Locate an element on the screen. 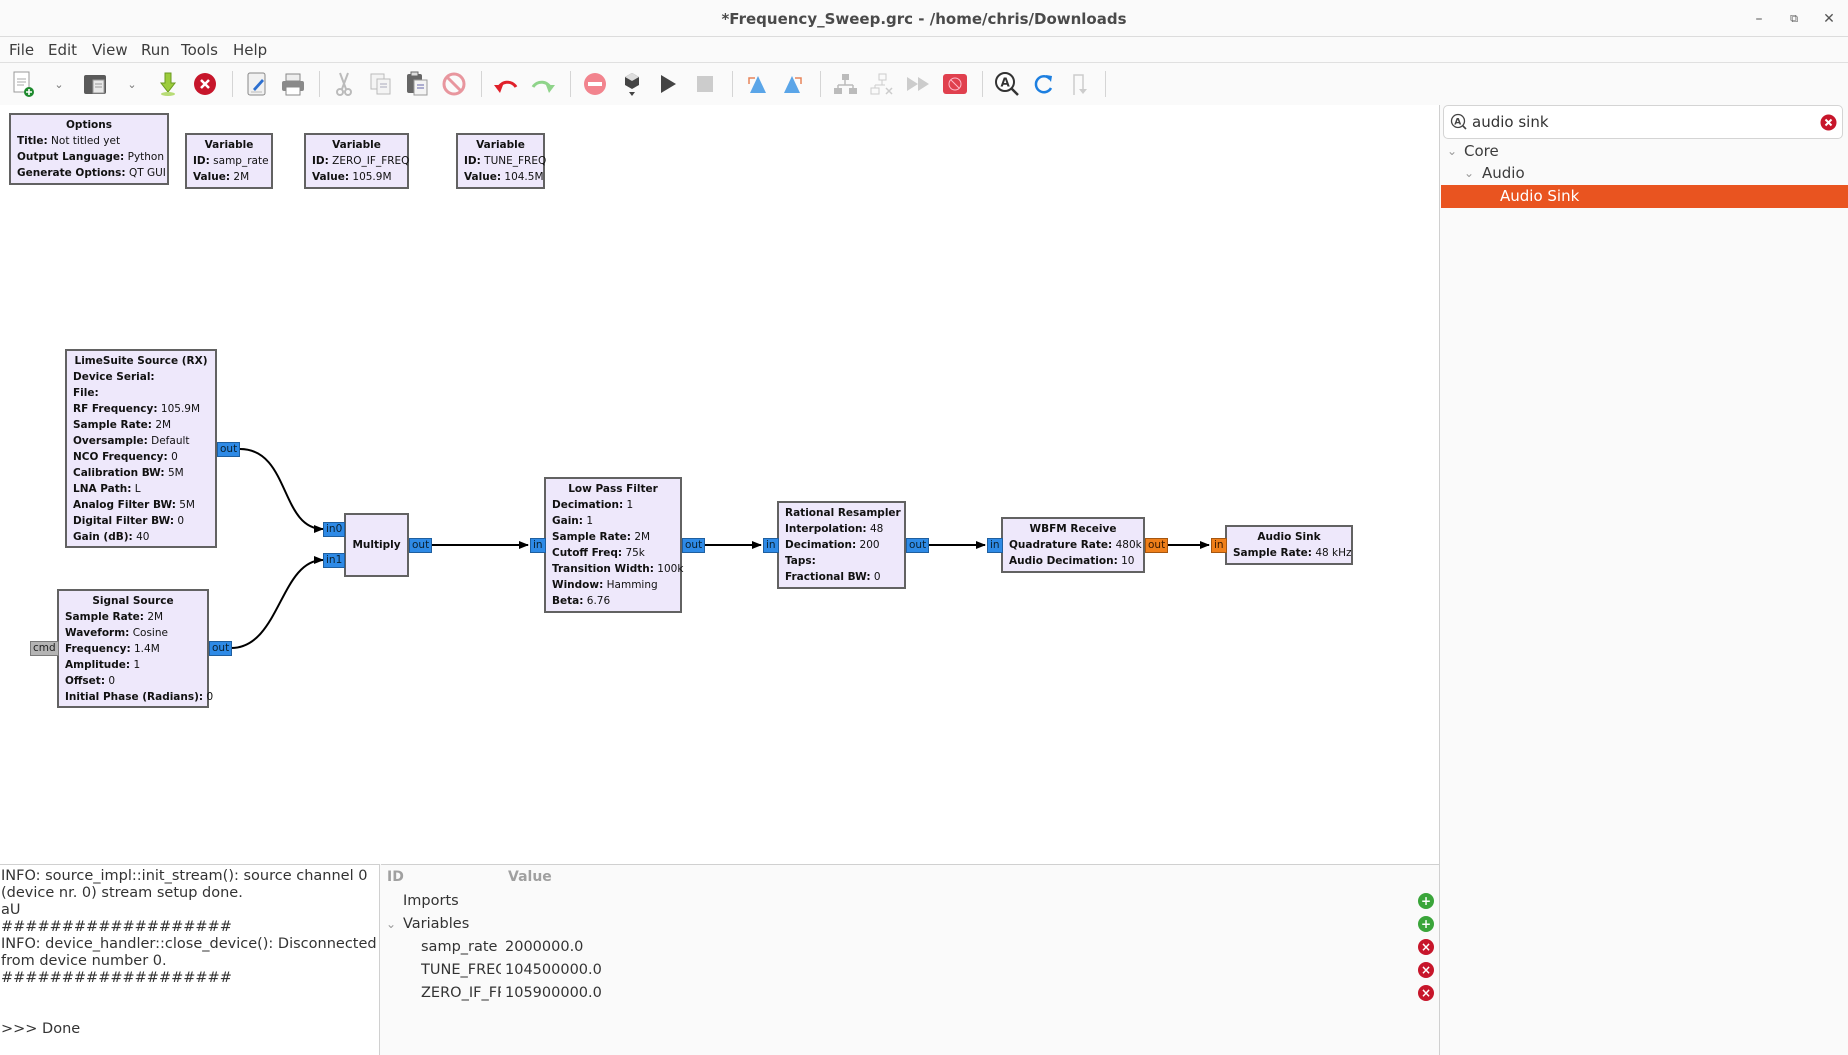  block-title: LimeSuite Source (RX) is located at coordinates (141, 361).